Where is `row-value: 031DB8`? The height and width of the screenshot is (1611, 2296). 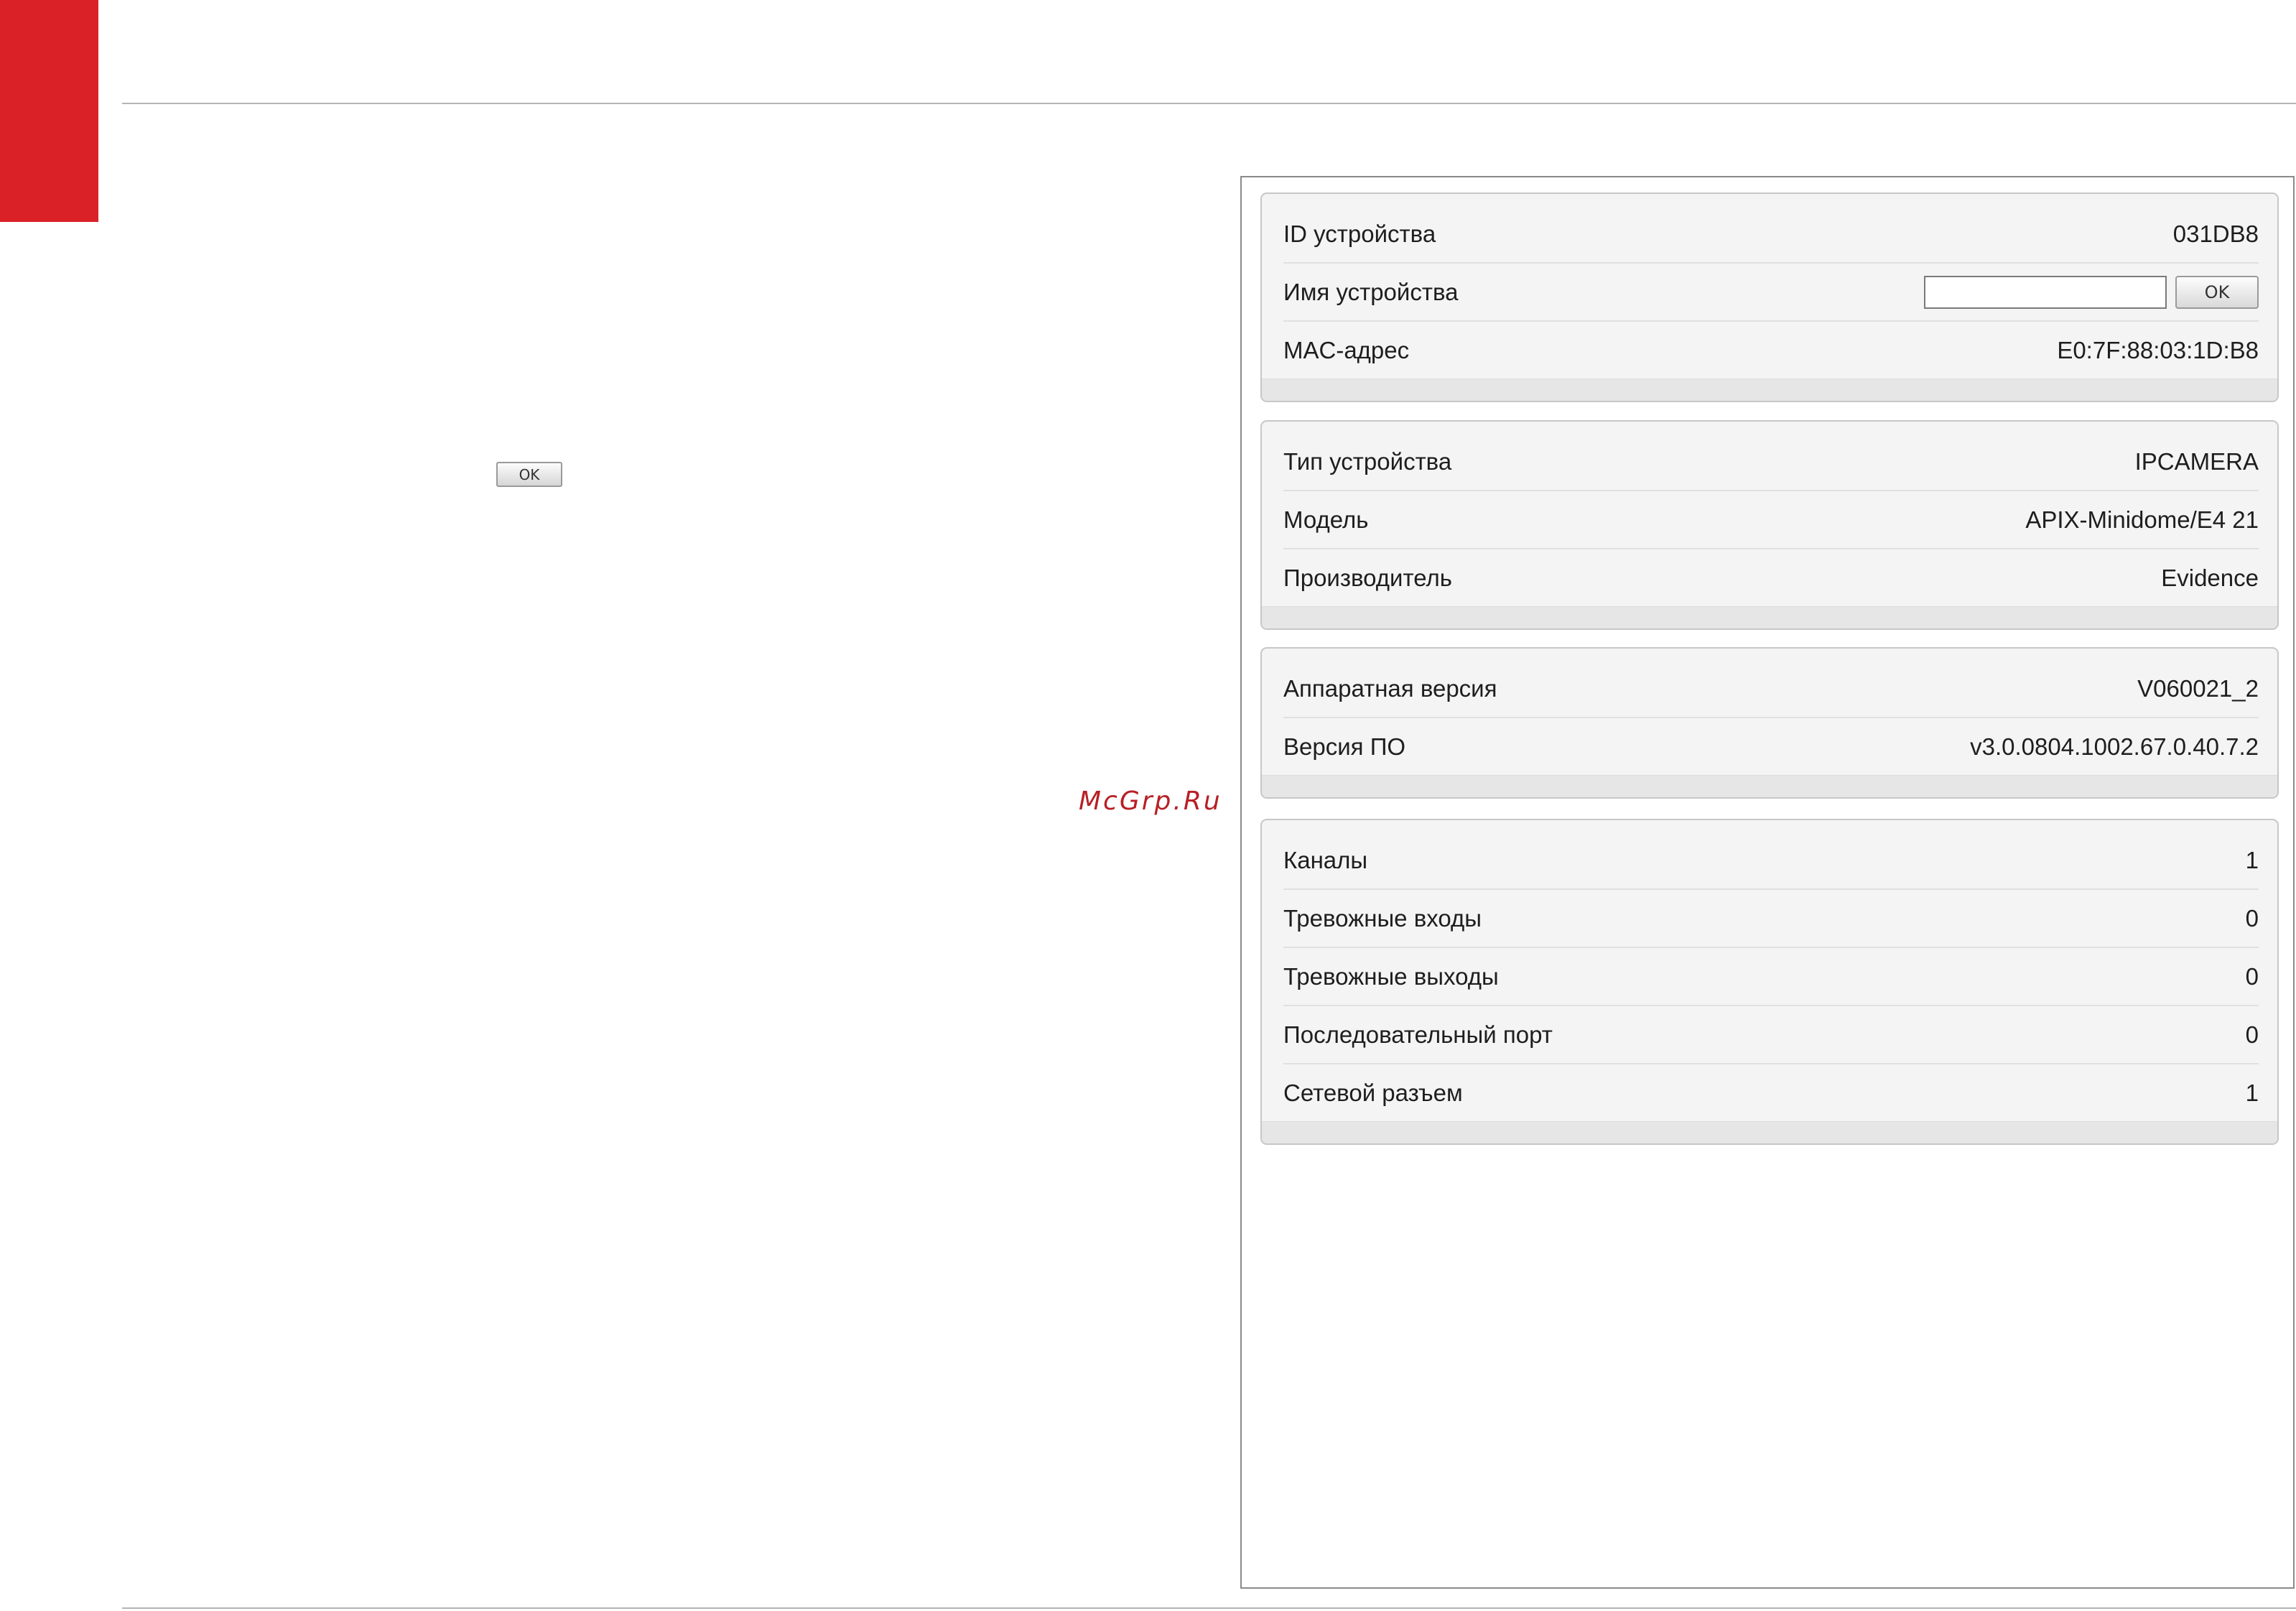 row-value: 031DB8 is located at coordinates (2216, 233).